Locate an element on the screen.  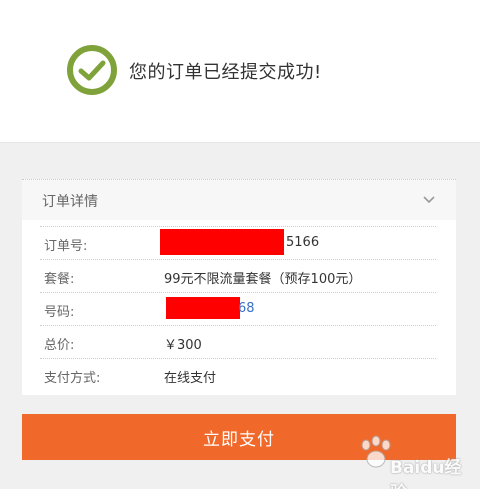
payment-method-label: 支付方式: is located at coordinates (72, 378).